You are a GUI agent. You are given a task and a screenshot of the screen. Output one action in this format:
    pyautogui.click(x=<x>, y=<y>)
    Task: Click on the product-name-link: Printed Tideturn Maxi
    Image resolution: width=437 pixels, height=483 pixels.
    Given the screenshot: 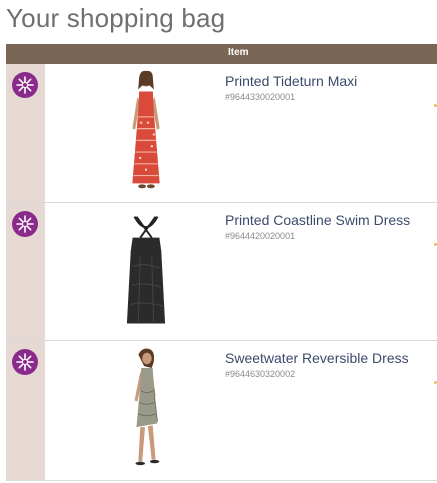 What is the action you would take?
    pyautogui.click(x=291, y=81)
    